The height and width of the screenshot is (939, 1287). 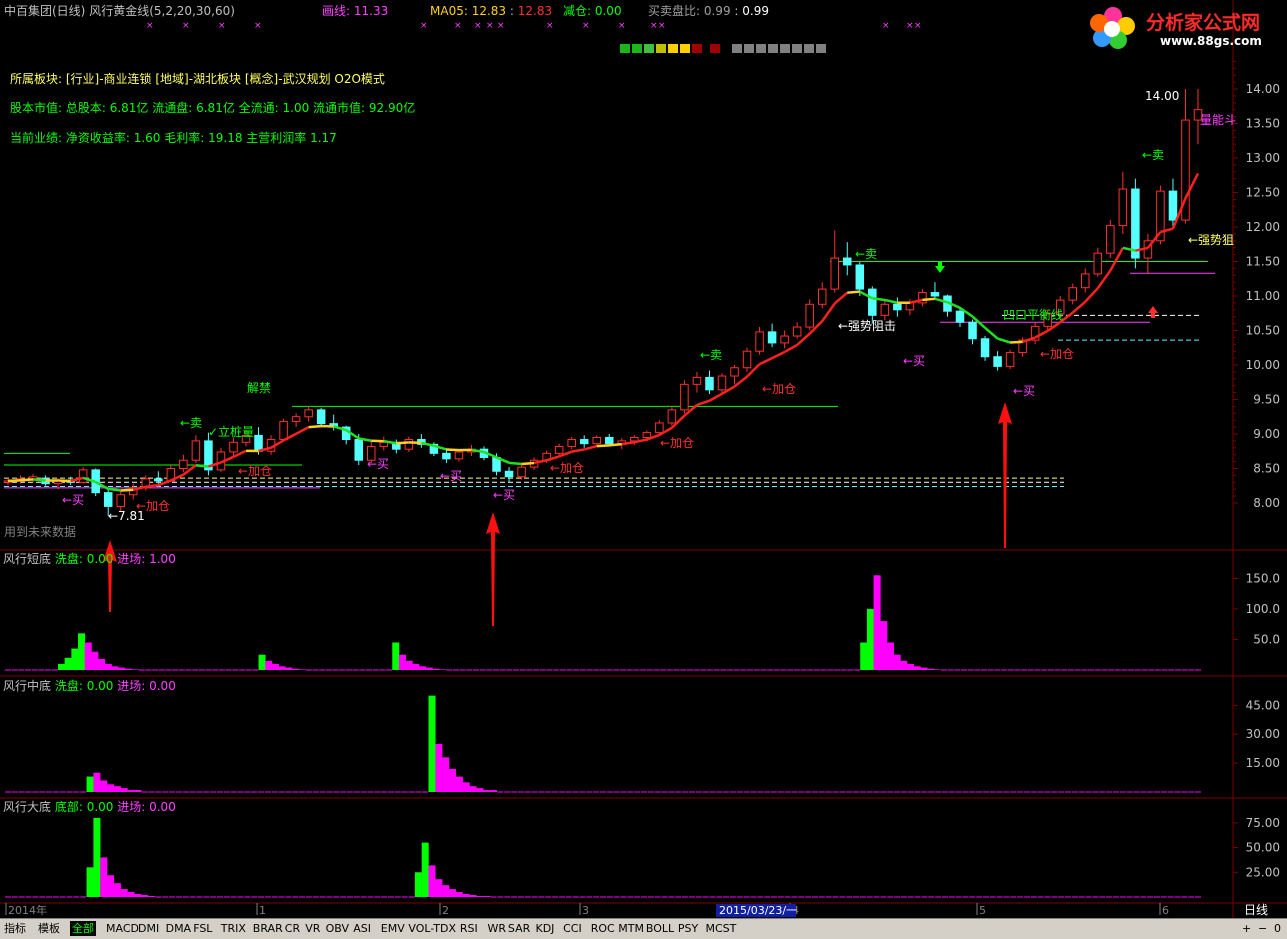 I want to click on big-bottom-value: 0.00, so click(x=100, y=807).